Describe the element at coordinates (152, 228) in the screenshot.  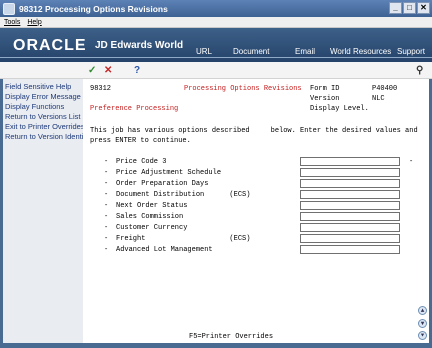
I see `option-label: Customer Currency` at that location.